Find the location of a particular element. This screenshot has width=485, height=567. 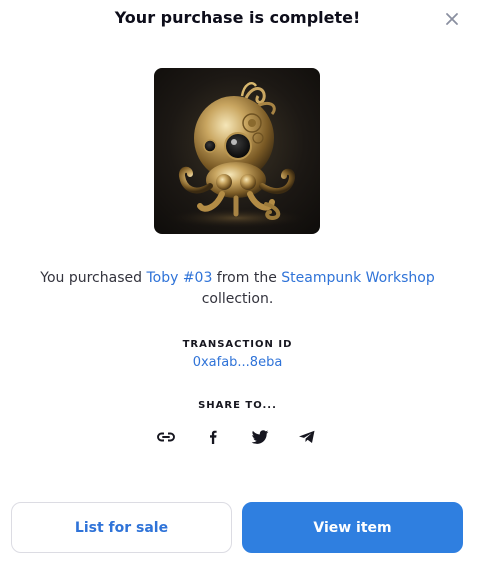

transaction-id-link: 0xafab...8eba is located at coordinates (238, 362).